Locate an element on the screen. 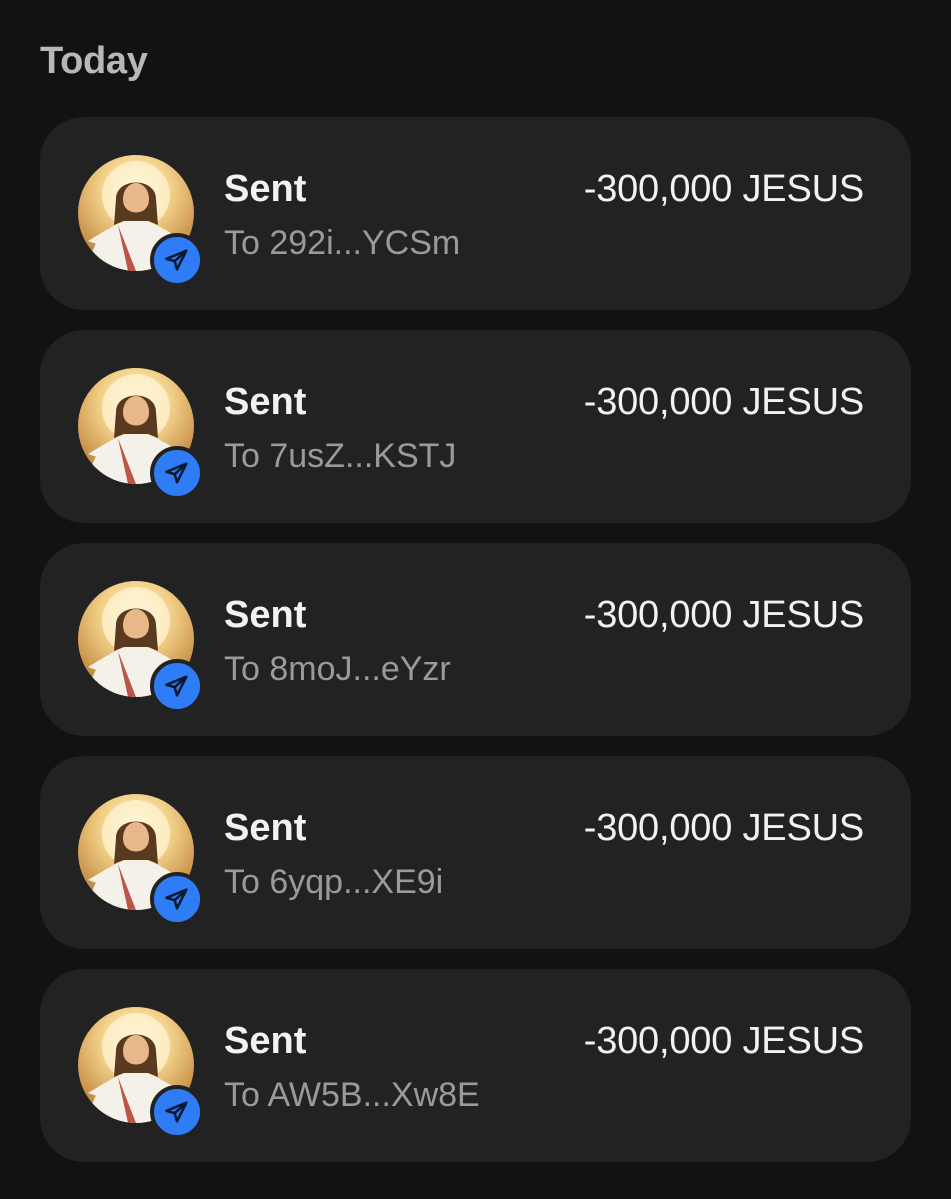 The height and width of the screenshot is (1199, 951). section-header-today: Today is located at coordinates (94, 61).